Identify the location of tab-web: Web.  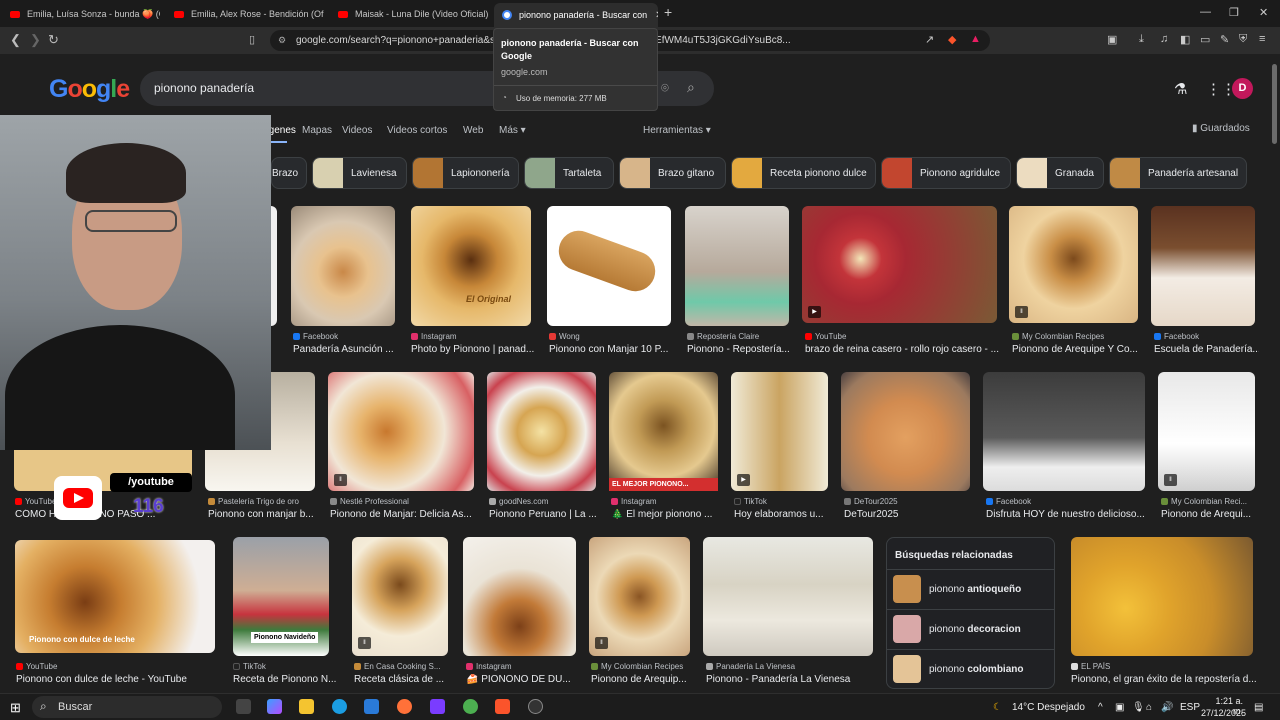
(473, 130).